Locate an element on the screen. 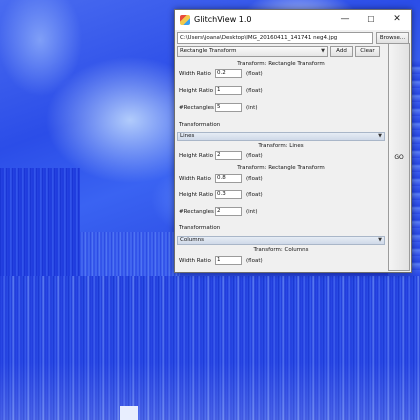  transform-add-row: Rectangle Transform ▼ Add Clear is located at coordinates (278, 51).